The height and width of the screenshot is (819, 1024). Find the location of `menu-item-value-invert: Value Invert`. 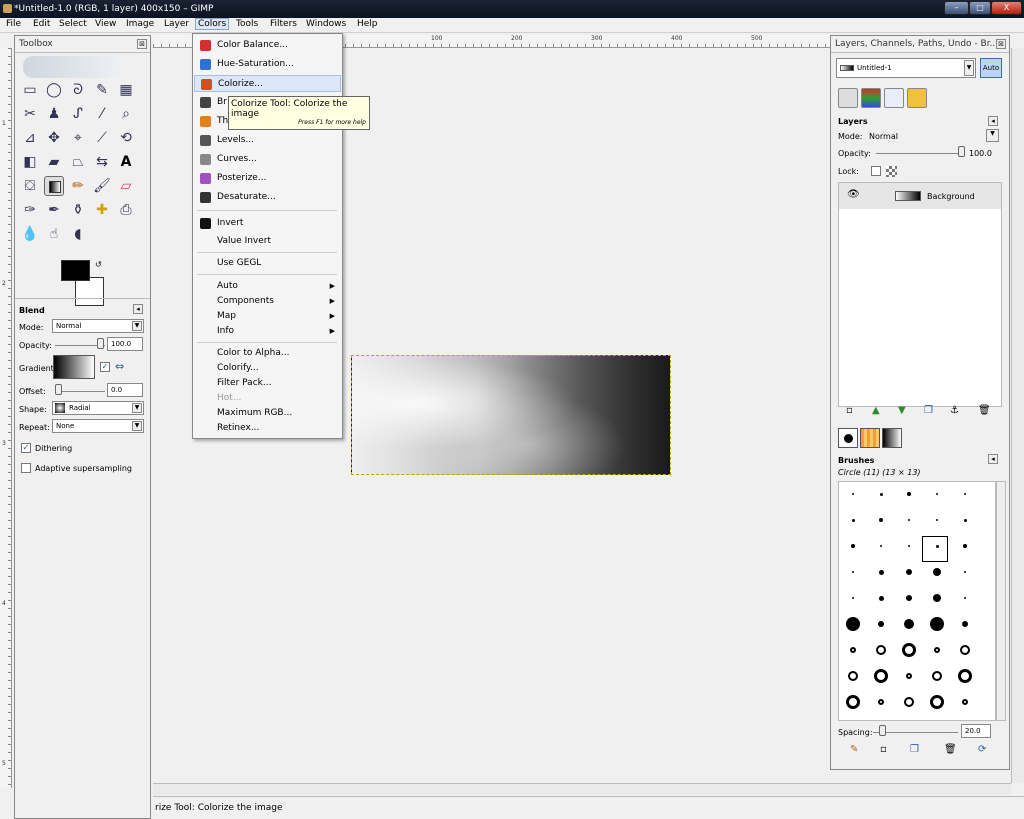

menu-item-value-invert: Value Invert is located at coordinates (267, 241).